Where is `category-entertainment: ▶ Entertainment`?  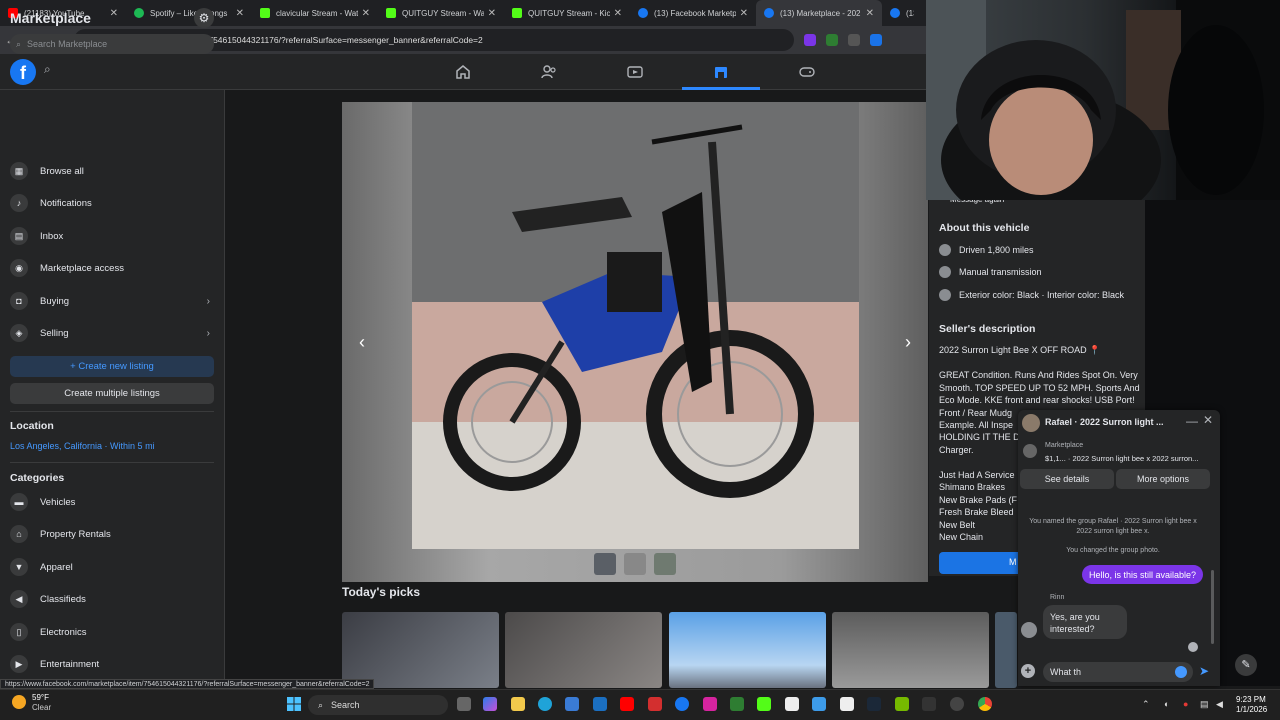 category-entertainment: ▶ Entertainment is located at coordinates (112, 664).